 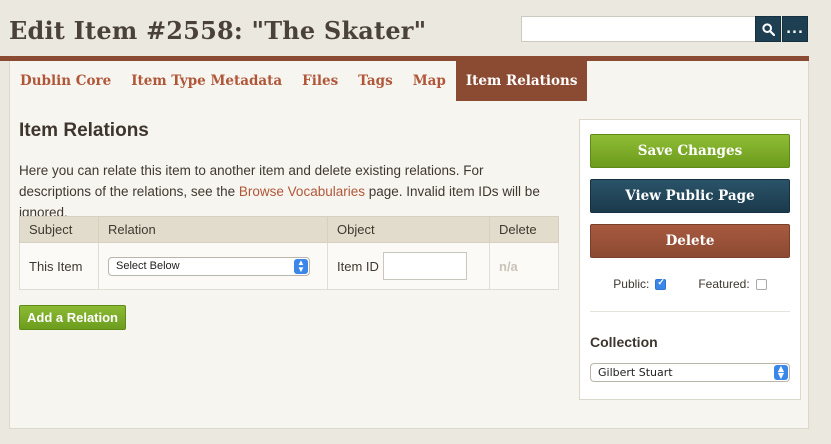 I want to click on tab-tags: Tags, so click(x=375, y=81).